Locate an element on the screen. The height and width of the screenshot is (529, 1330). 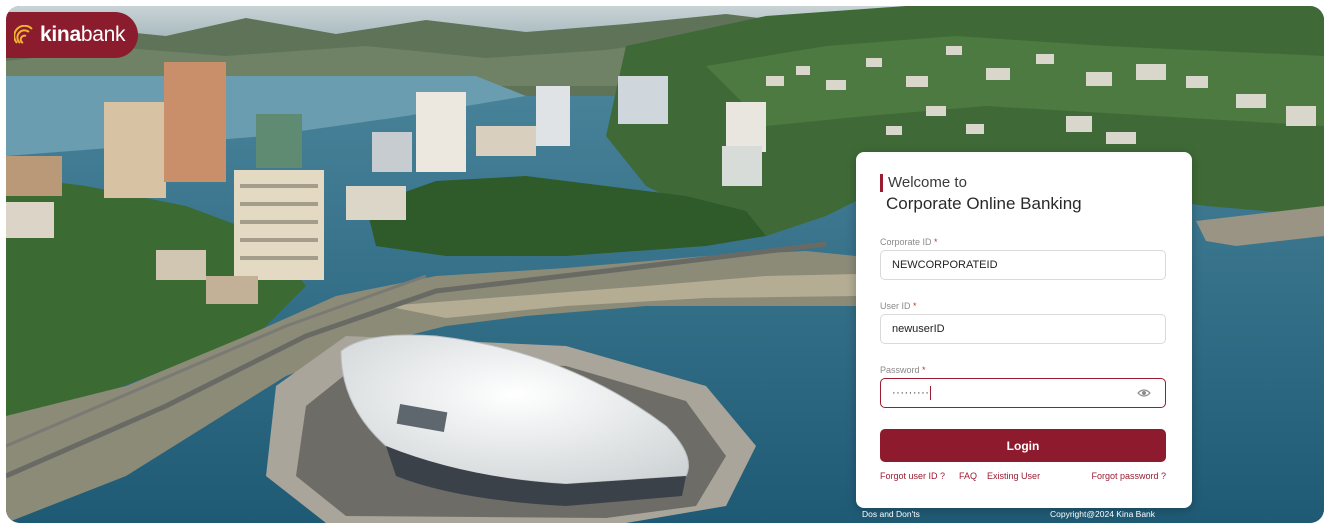
login-button: Login is located at coordinates (1023, 445).